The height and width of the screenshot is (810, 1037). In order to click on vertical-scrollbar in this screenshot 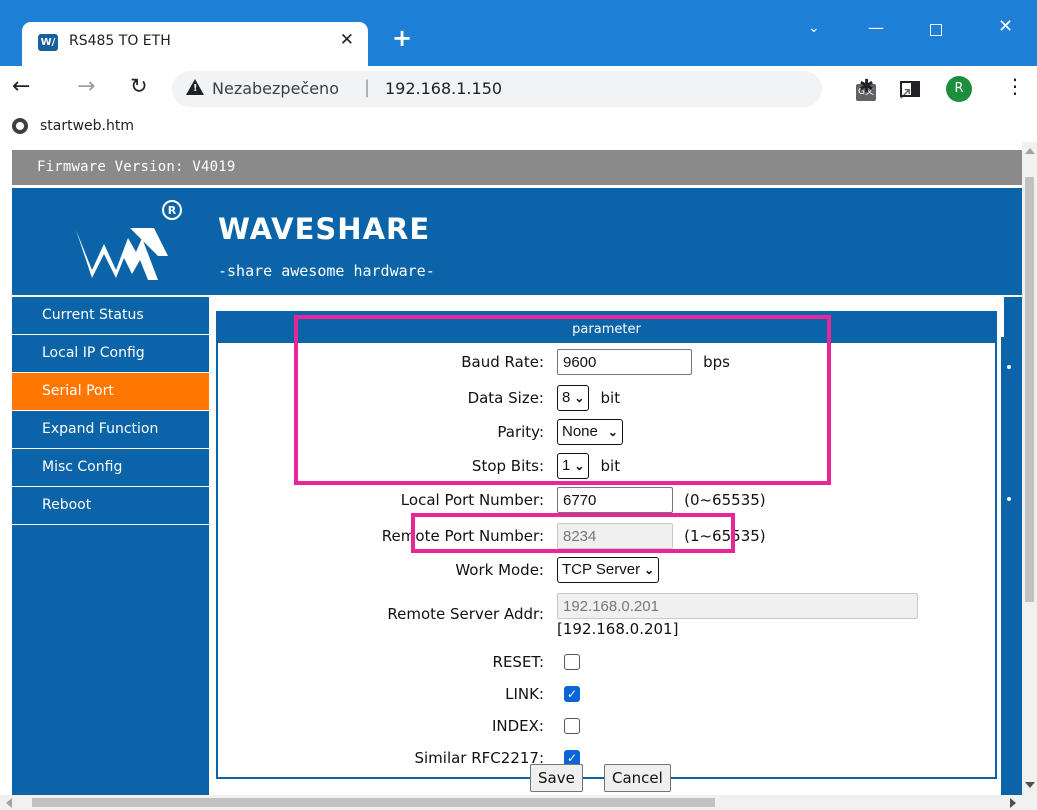, I will do `click(1029, 476)`.